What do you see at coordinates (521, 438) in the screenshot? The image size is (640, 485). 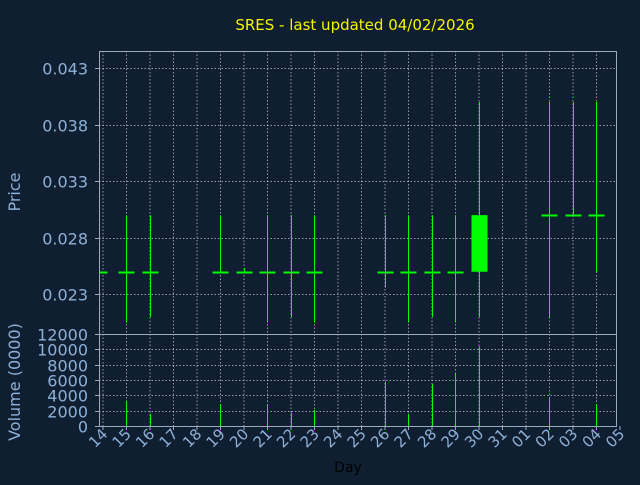 I see `day-tick-label: 01` at bounding box center [521, 438].